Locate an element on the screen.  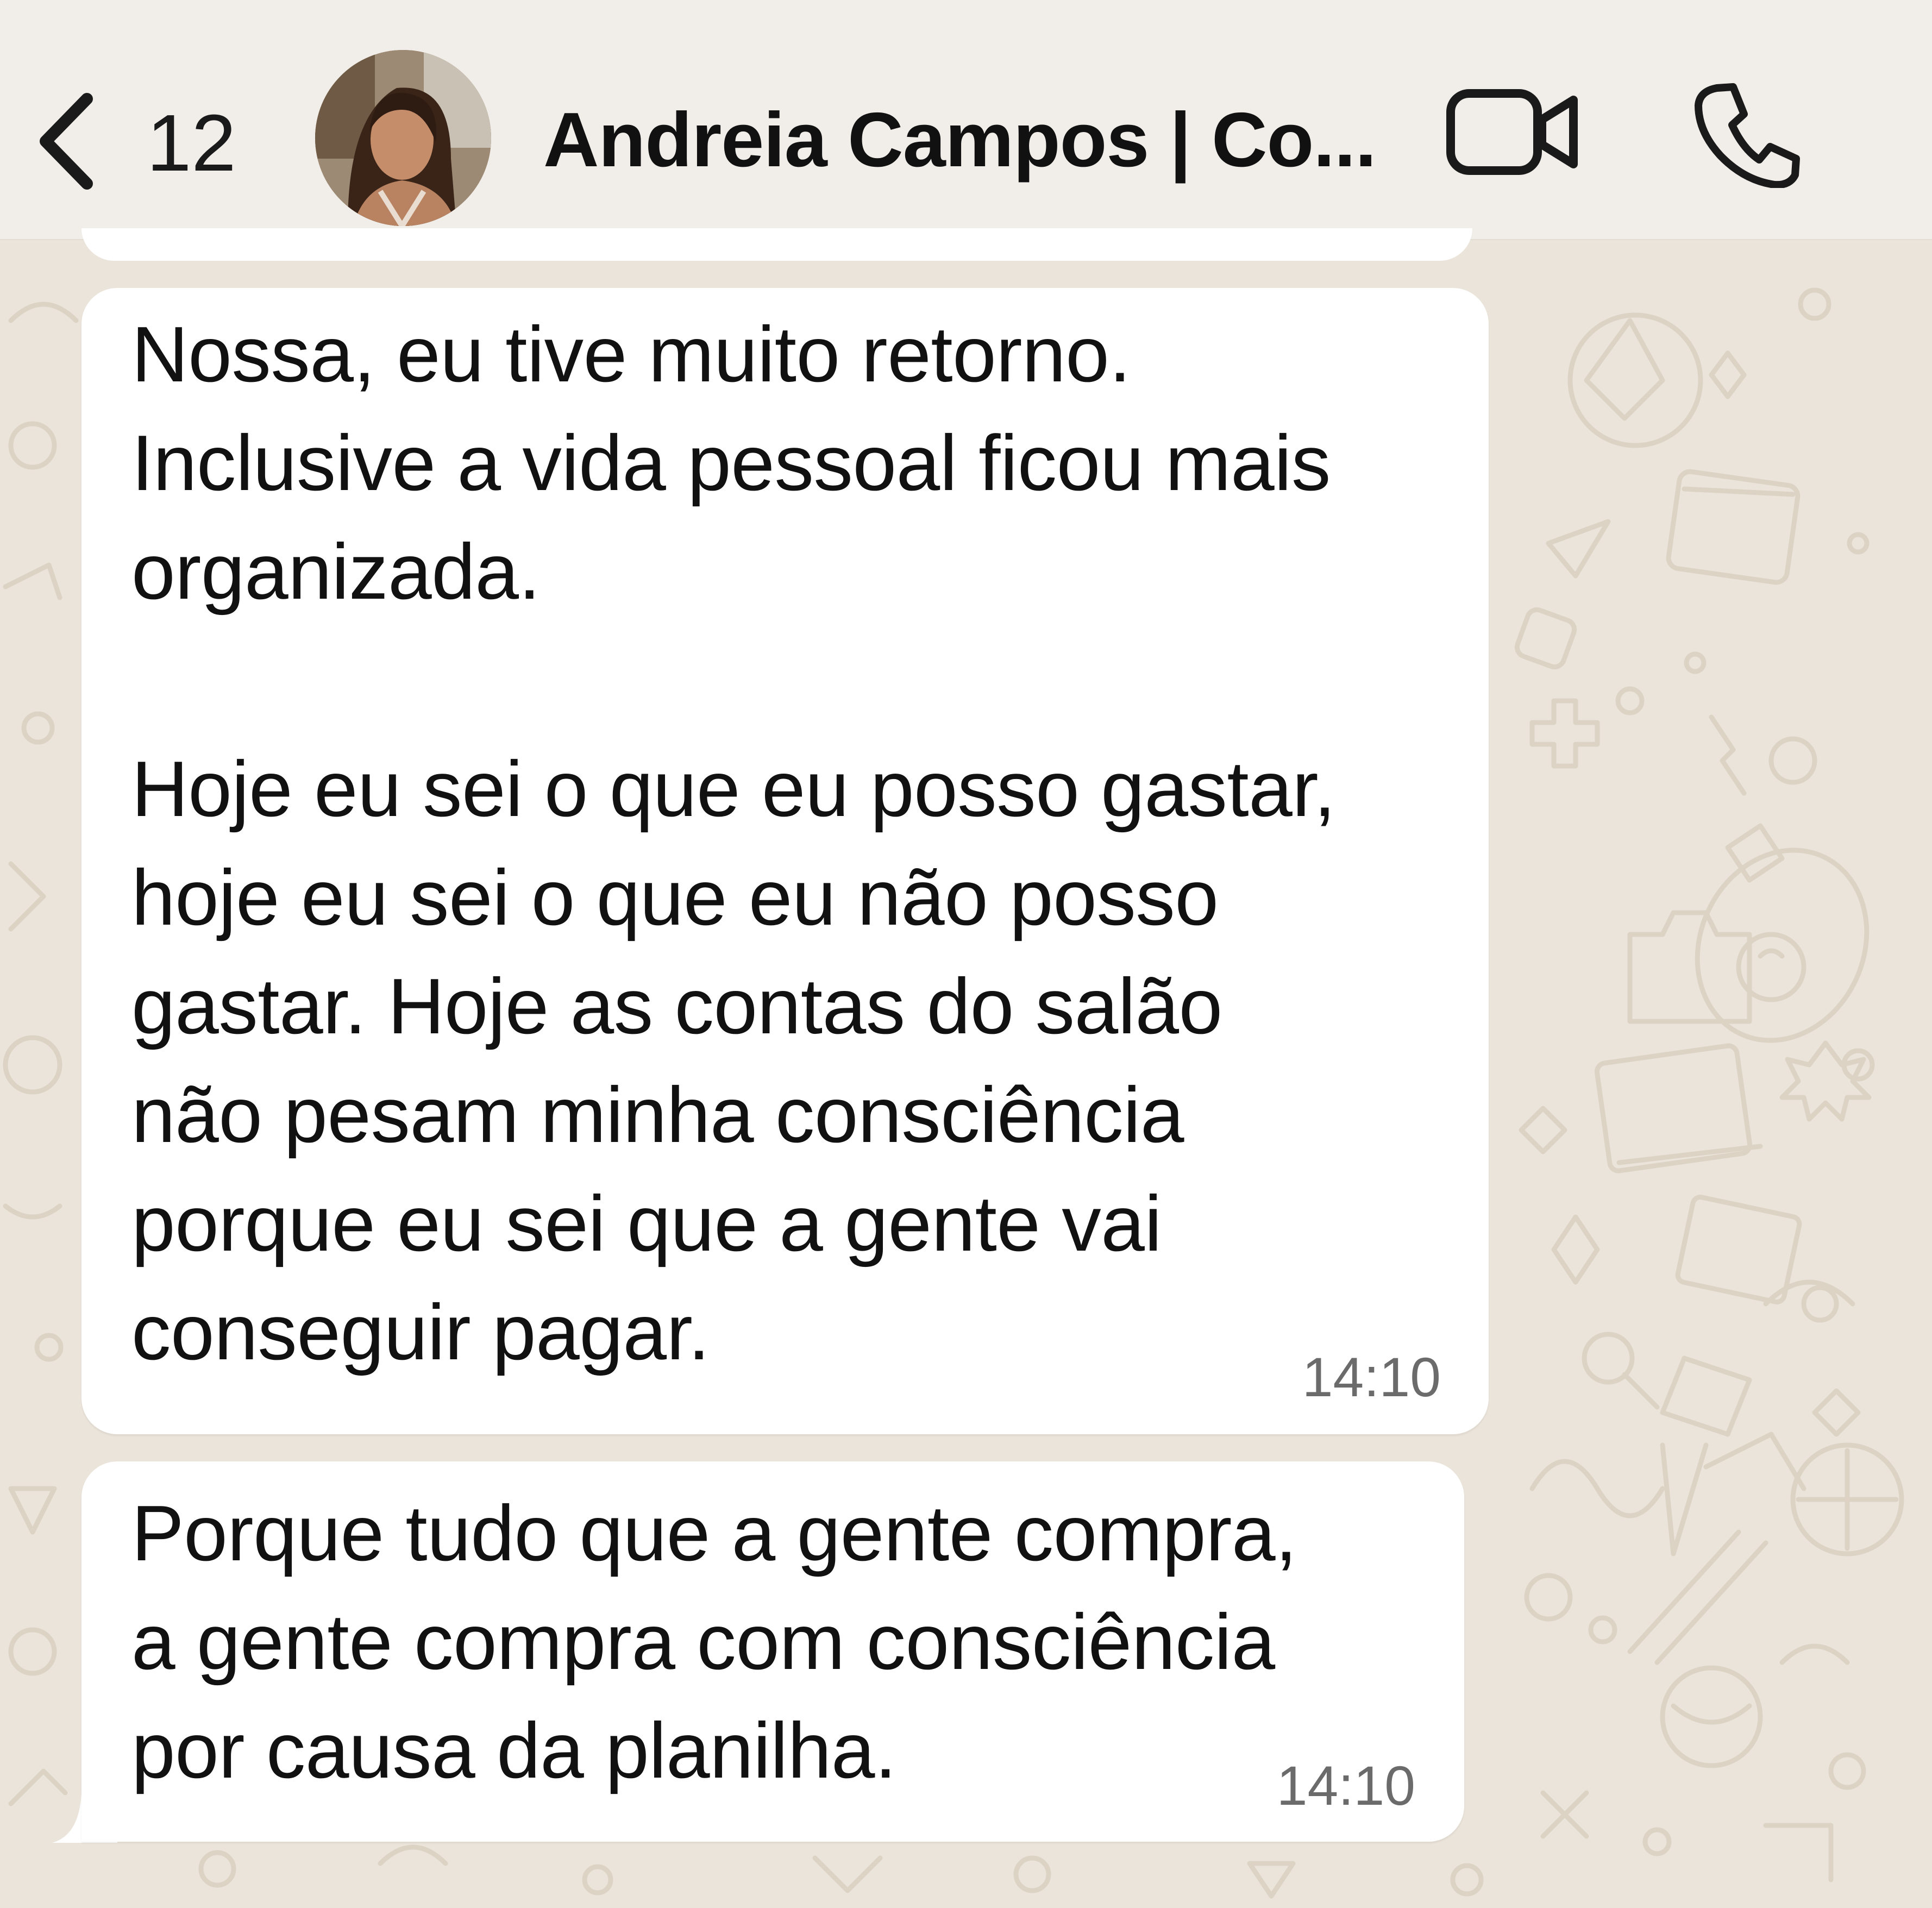
phone-icon is located at coordinates (1748, 136).